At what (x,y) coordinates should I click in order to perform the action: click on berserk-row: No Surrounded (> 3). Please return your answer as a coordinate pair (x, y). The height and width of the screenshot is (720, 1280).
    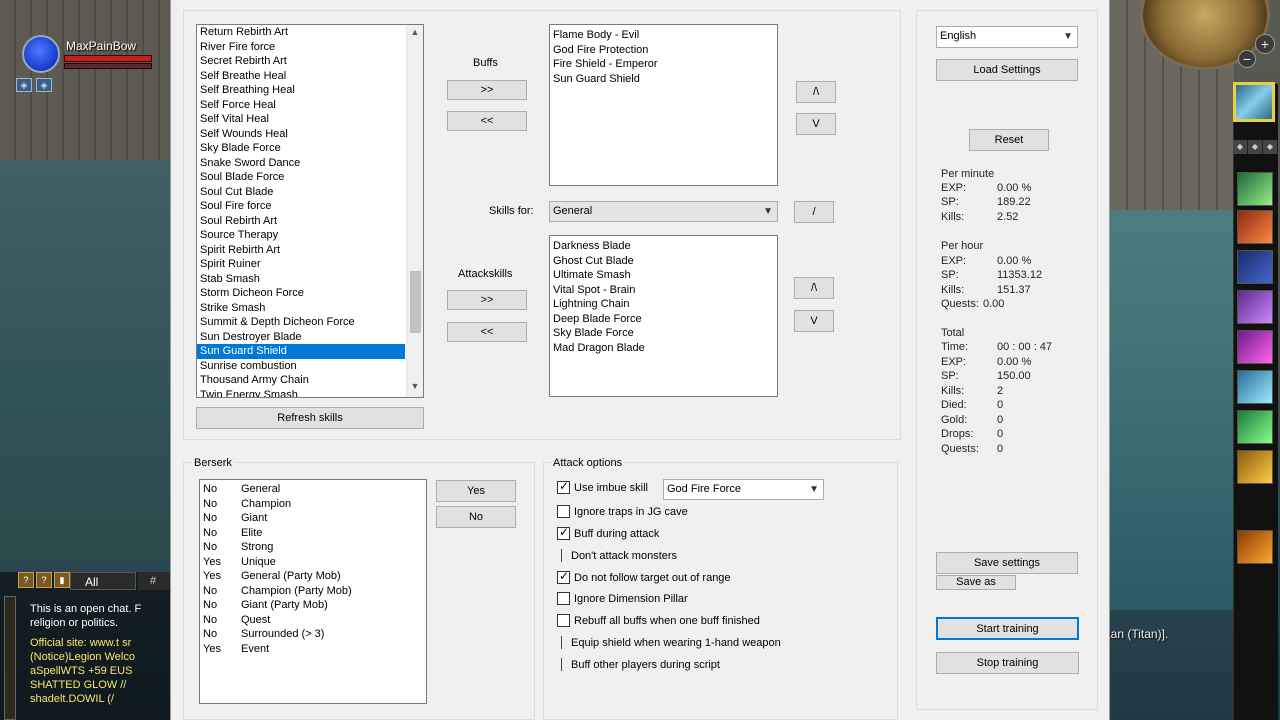
    Looking at the image, I should click on (313, 634).